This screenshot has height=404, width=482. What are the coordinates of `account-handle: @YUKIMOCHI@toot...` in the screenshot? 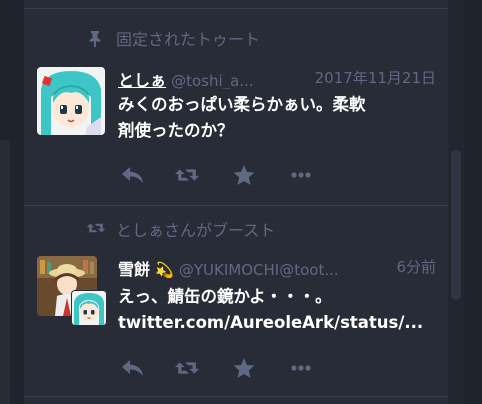 It's located at (259, 269).